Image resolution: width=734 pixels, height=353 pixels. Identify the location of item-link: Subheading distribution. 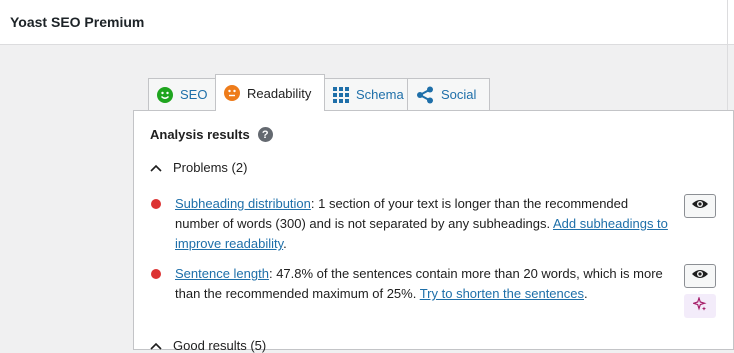
(243, 203).